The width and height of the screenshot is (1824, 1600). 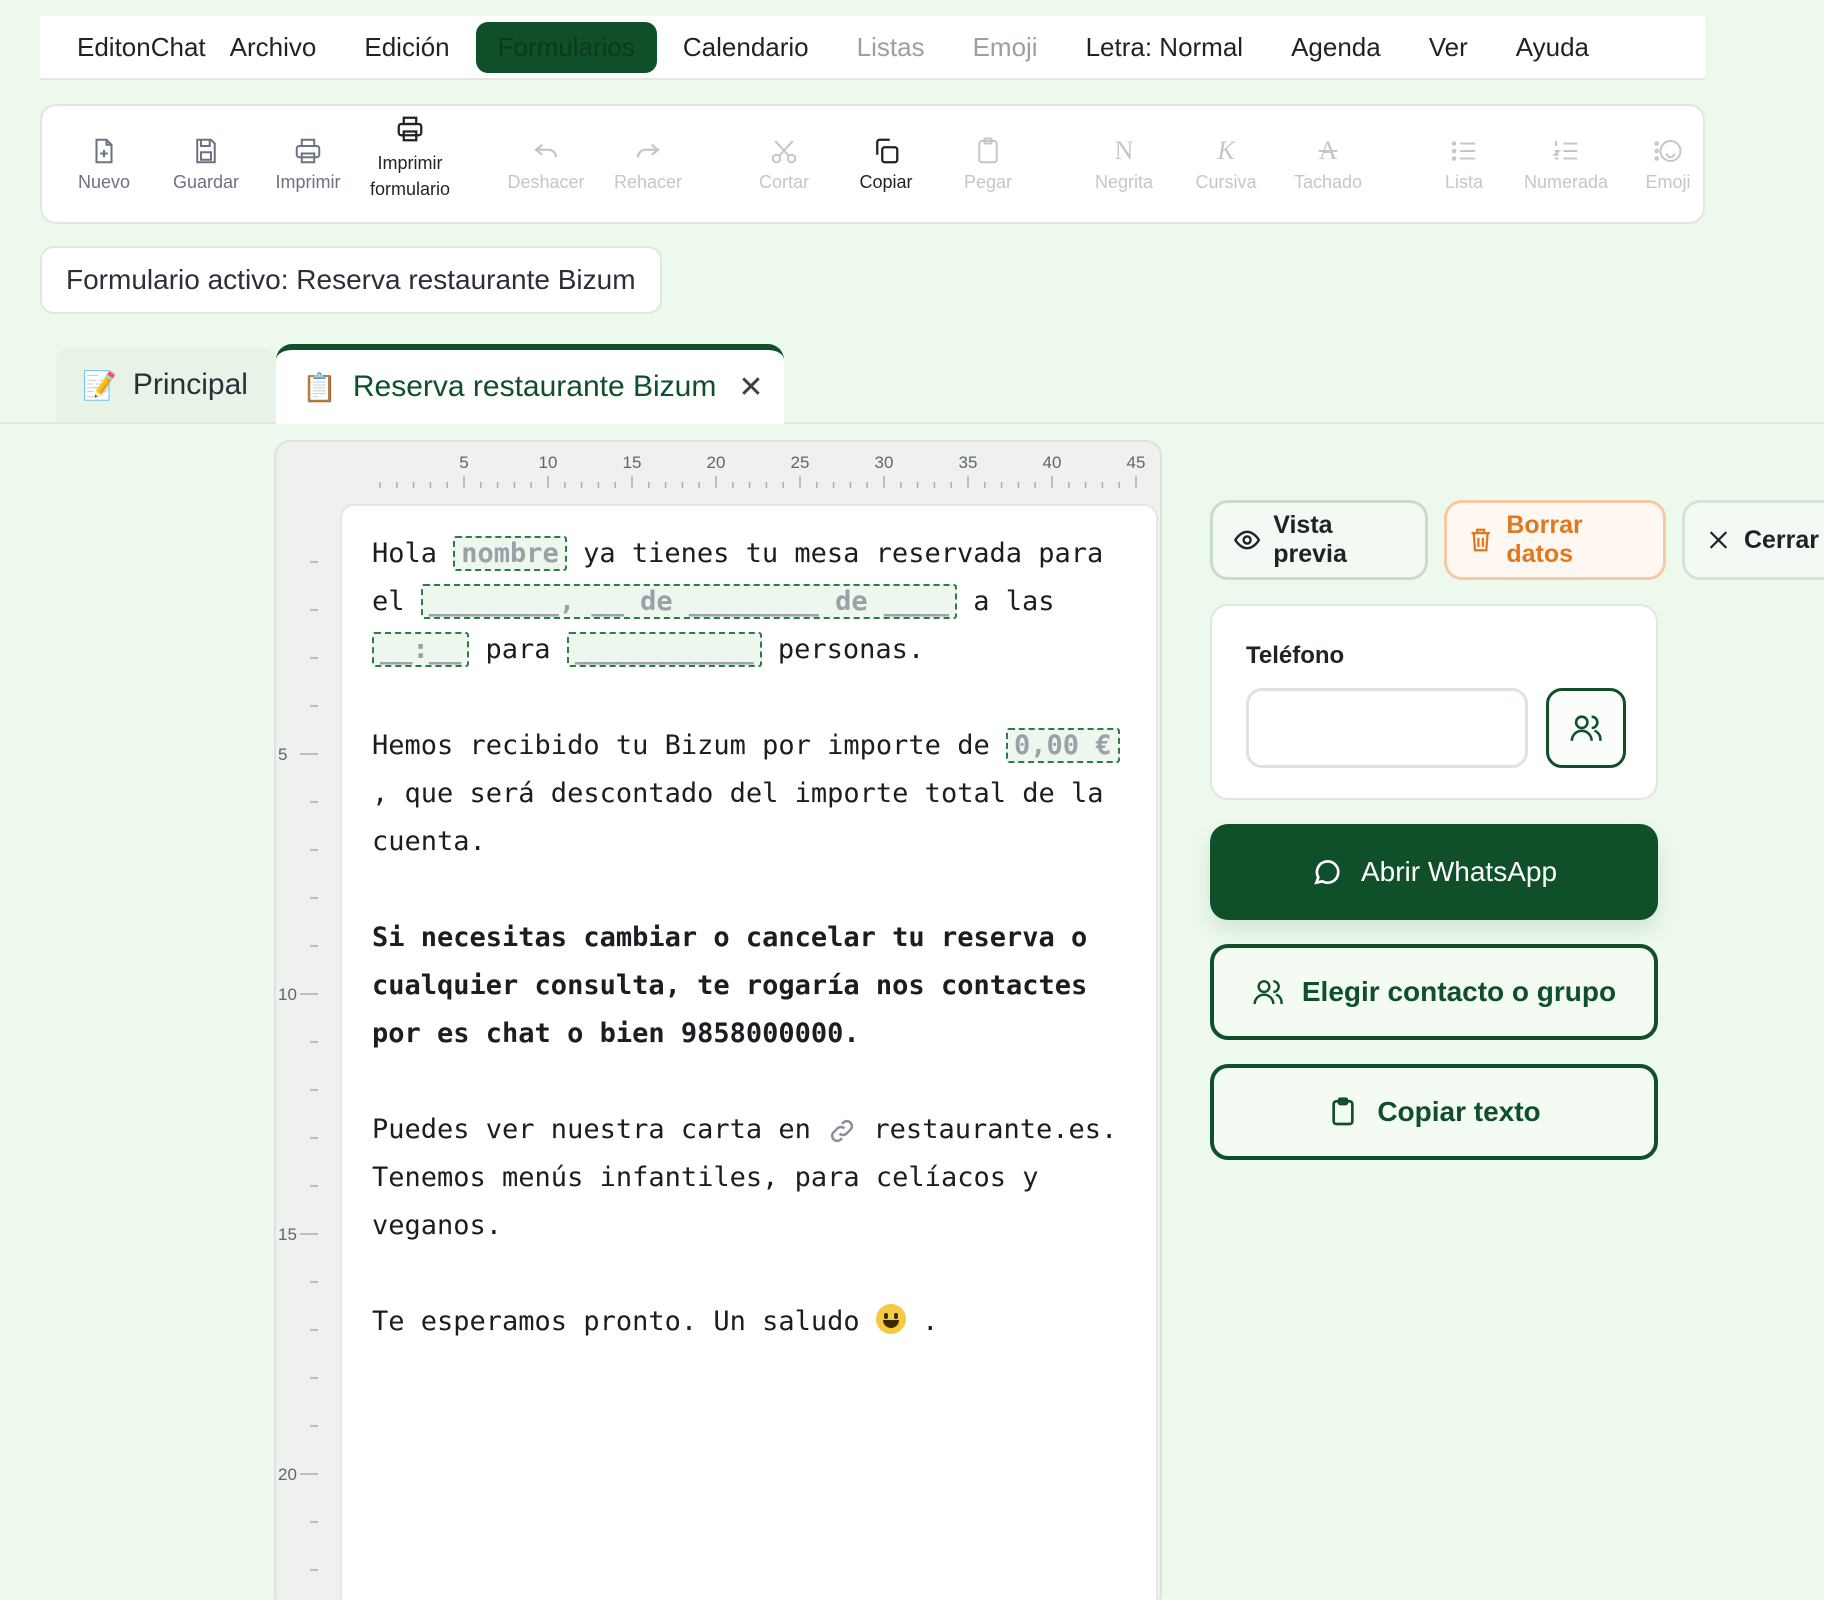 I want to click on menu-emoji: Emoji, so click(x=1005, y=47).